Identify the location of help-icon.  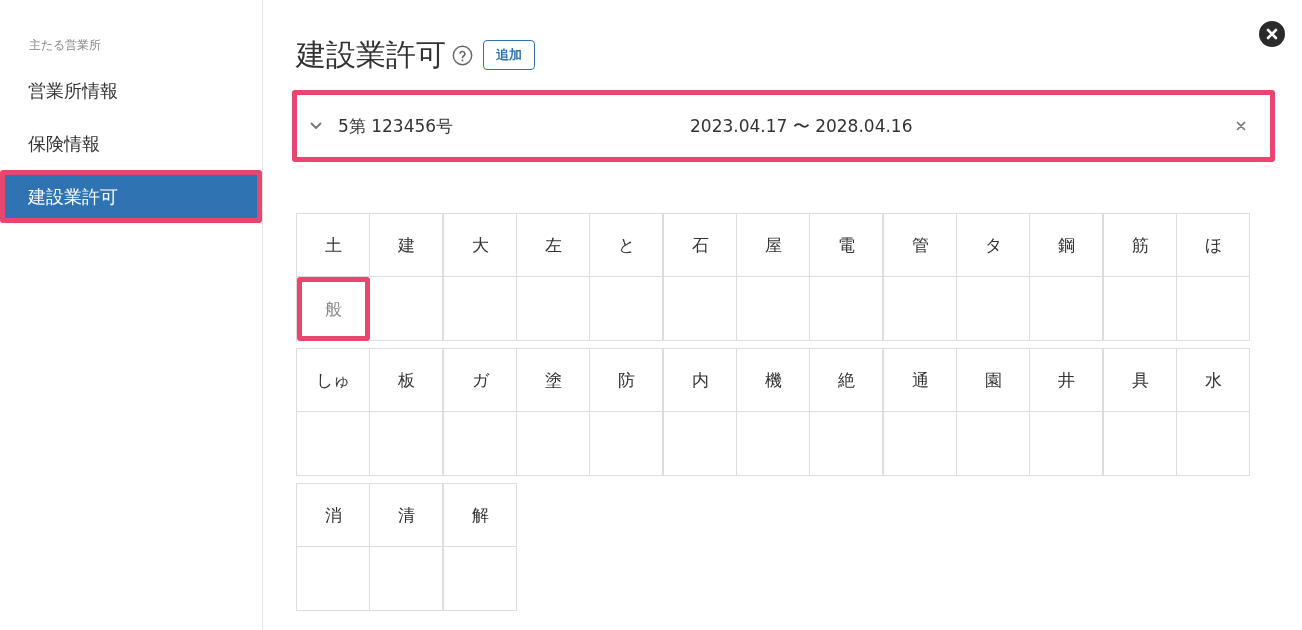
(462, 55).